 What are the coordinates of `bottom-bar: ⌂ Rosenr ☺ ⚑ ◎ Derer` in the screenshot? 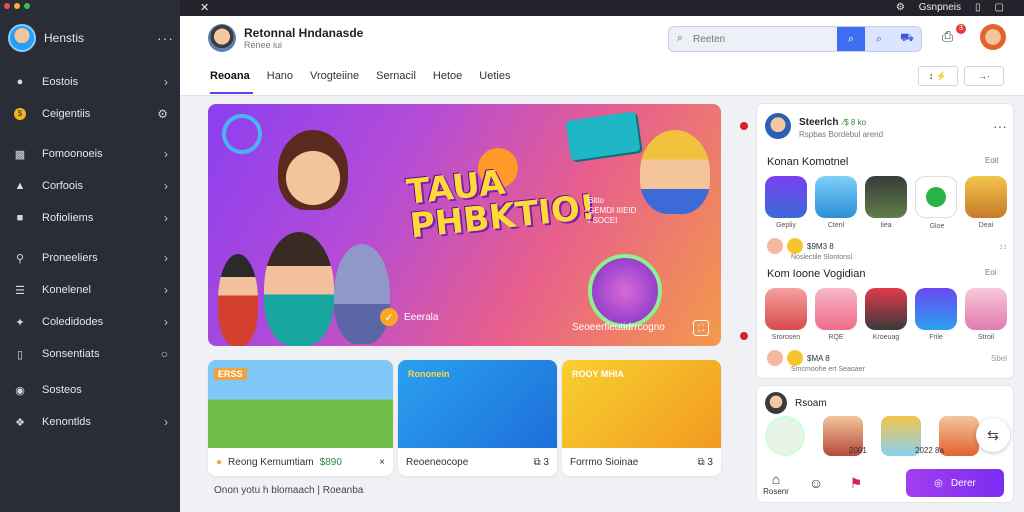 It's located at (885, 483).